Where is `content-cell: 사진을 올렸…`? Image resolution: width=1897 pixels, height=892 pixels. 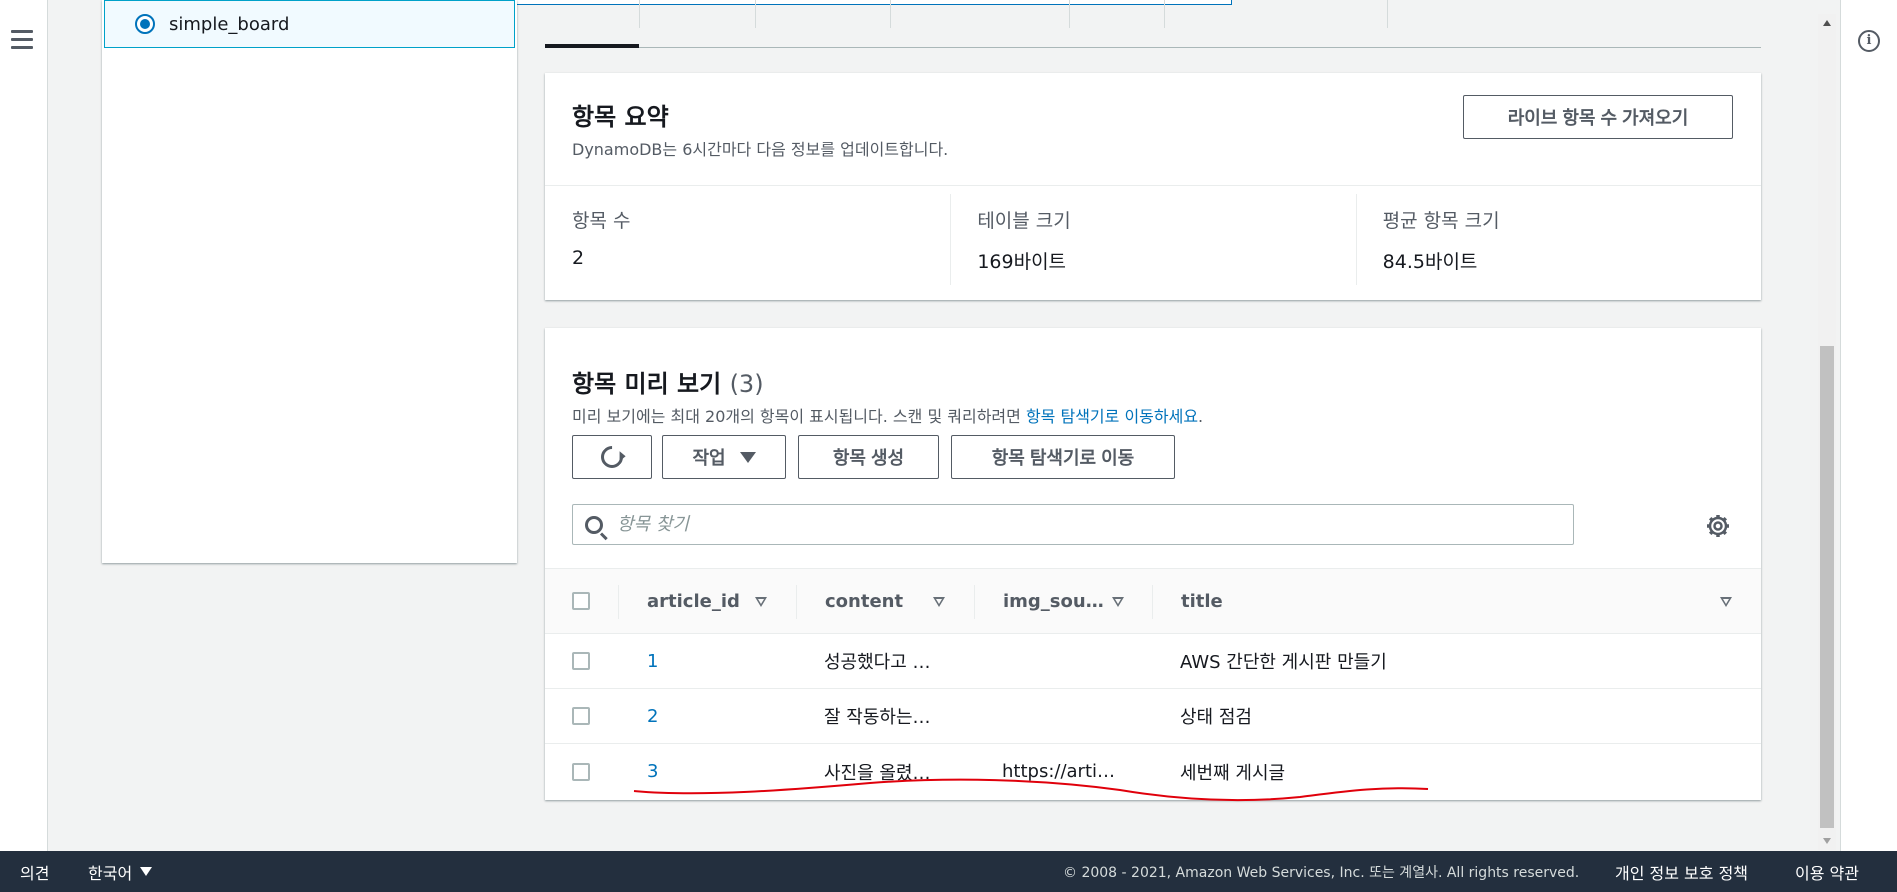 content-cell: 사진을 올렸… is located at coordinates (877, 773).